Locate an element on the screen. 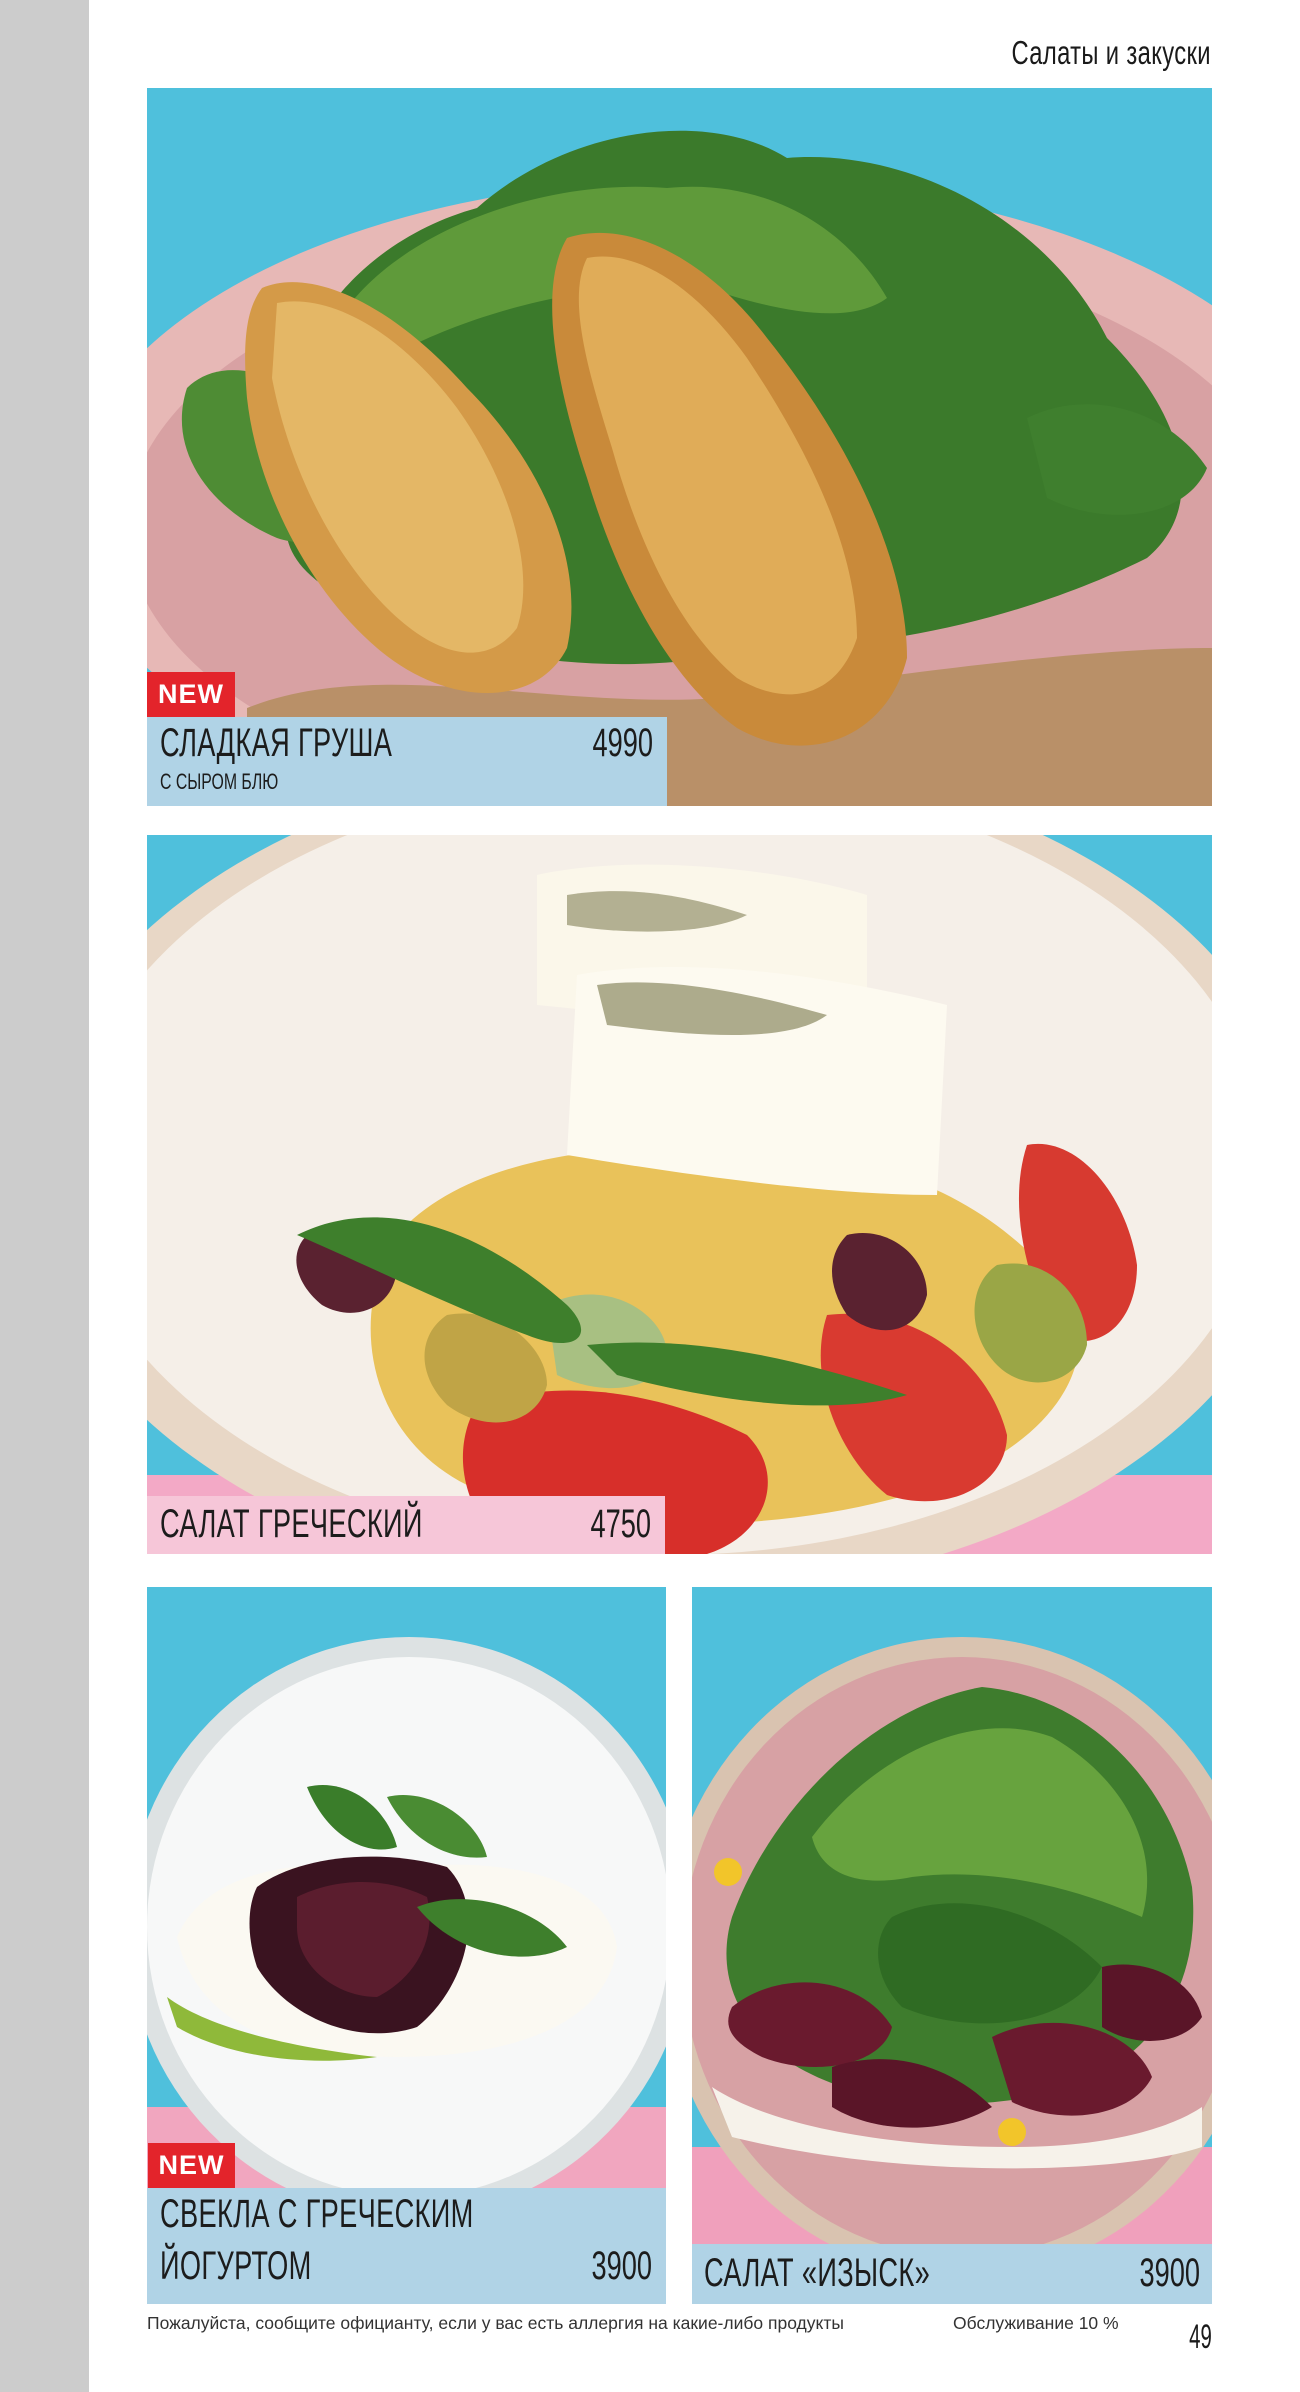  page-number: 49 is located at coordinates (1200, 2337).